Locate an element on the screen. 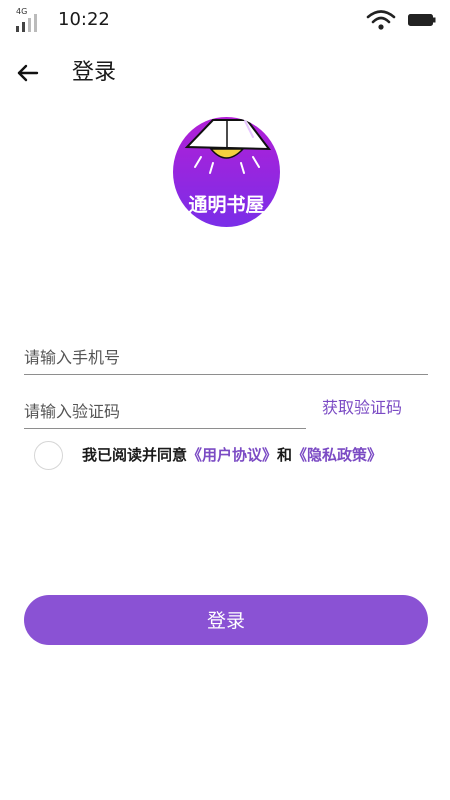 The image size is (450, 800). battery-icon is located at coordinates (422, 20).